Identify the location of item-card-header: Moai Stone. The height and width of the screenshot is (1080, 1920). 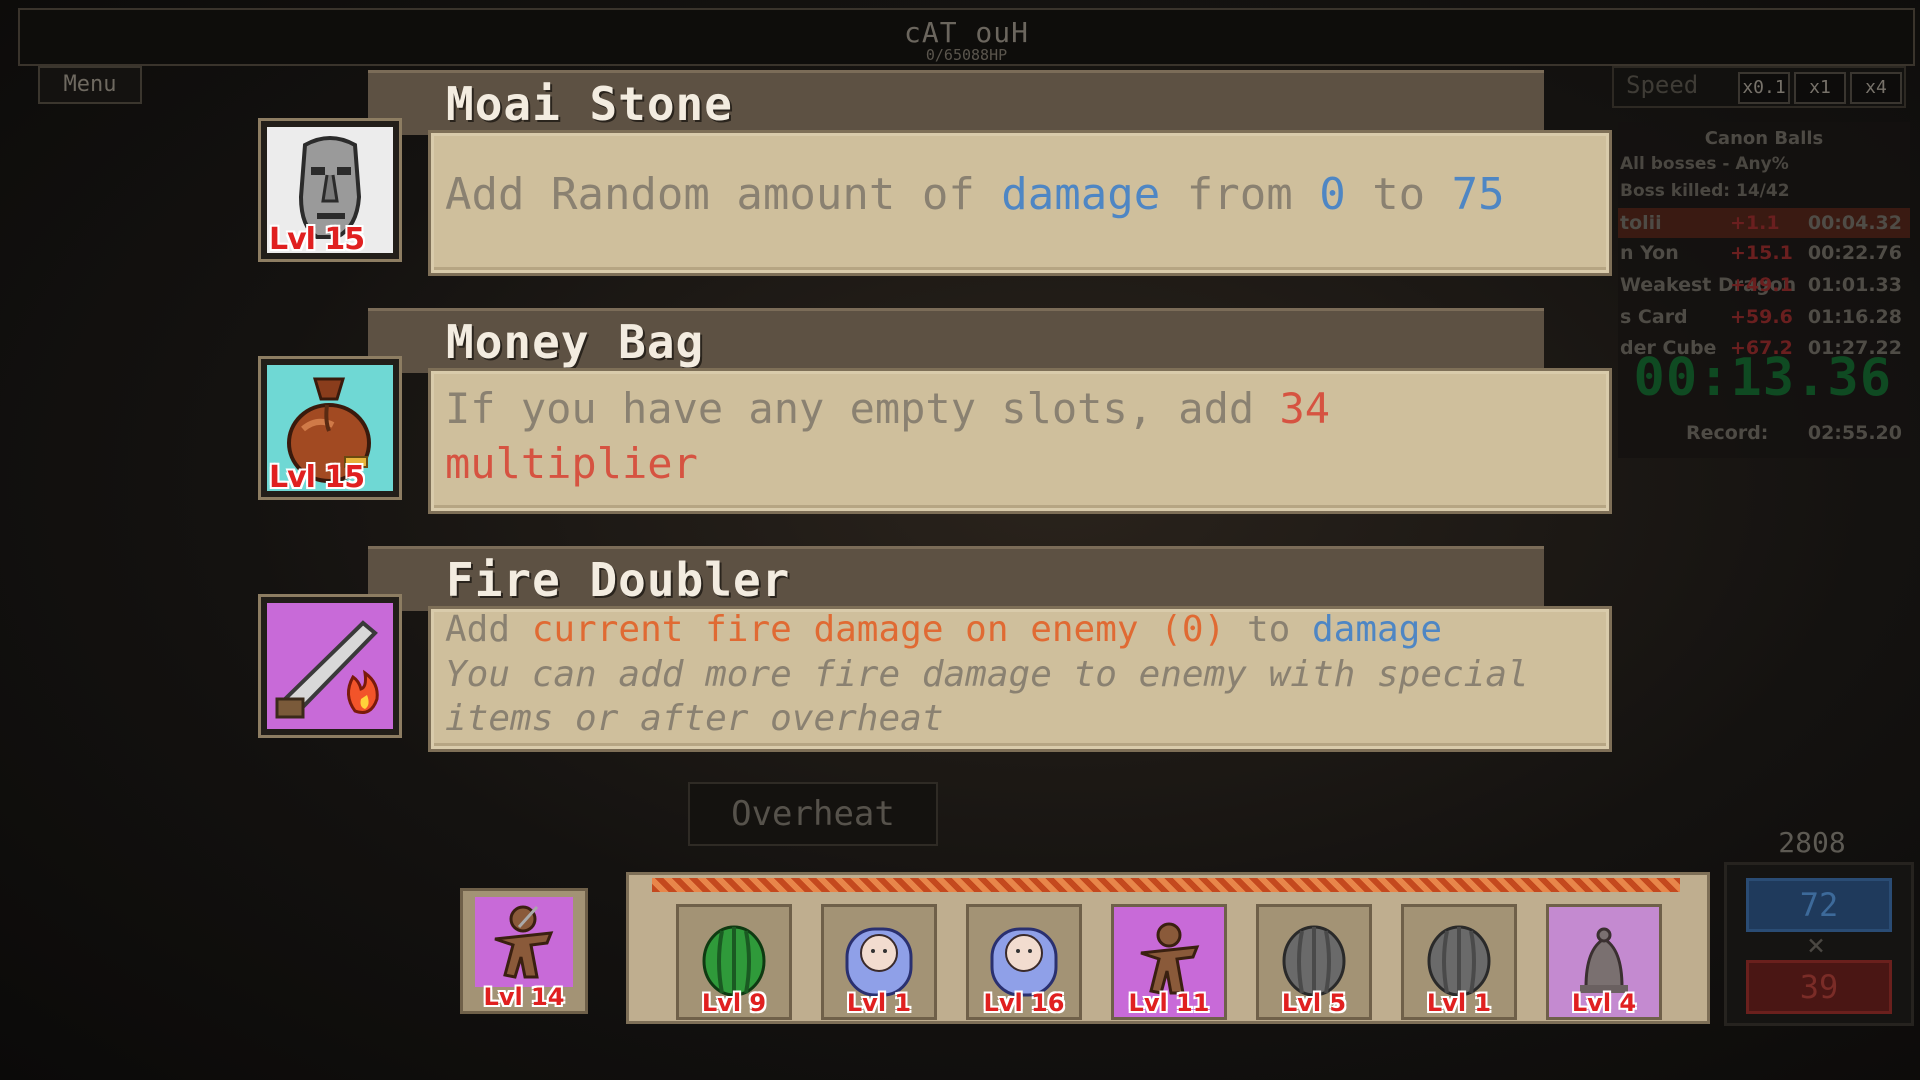
(956, 102).